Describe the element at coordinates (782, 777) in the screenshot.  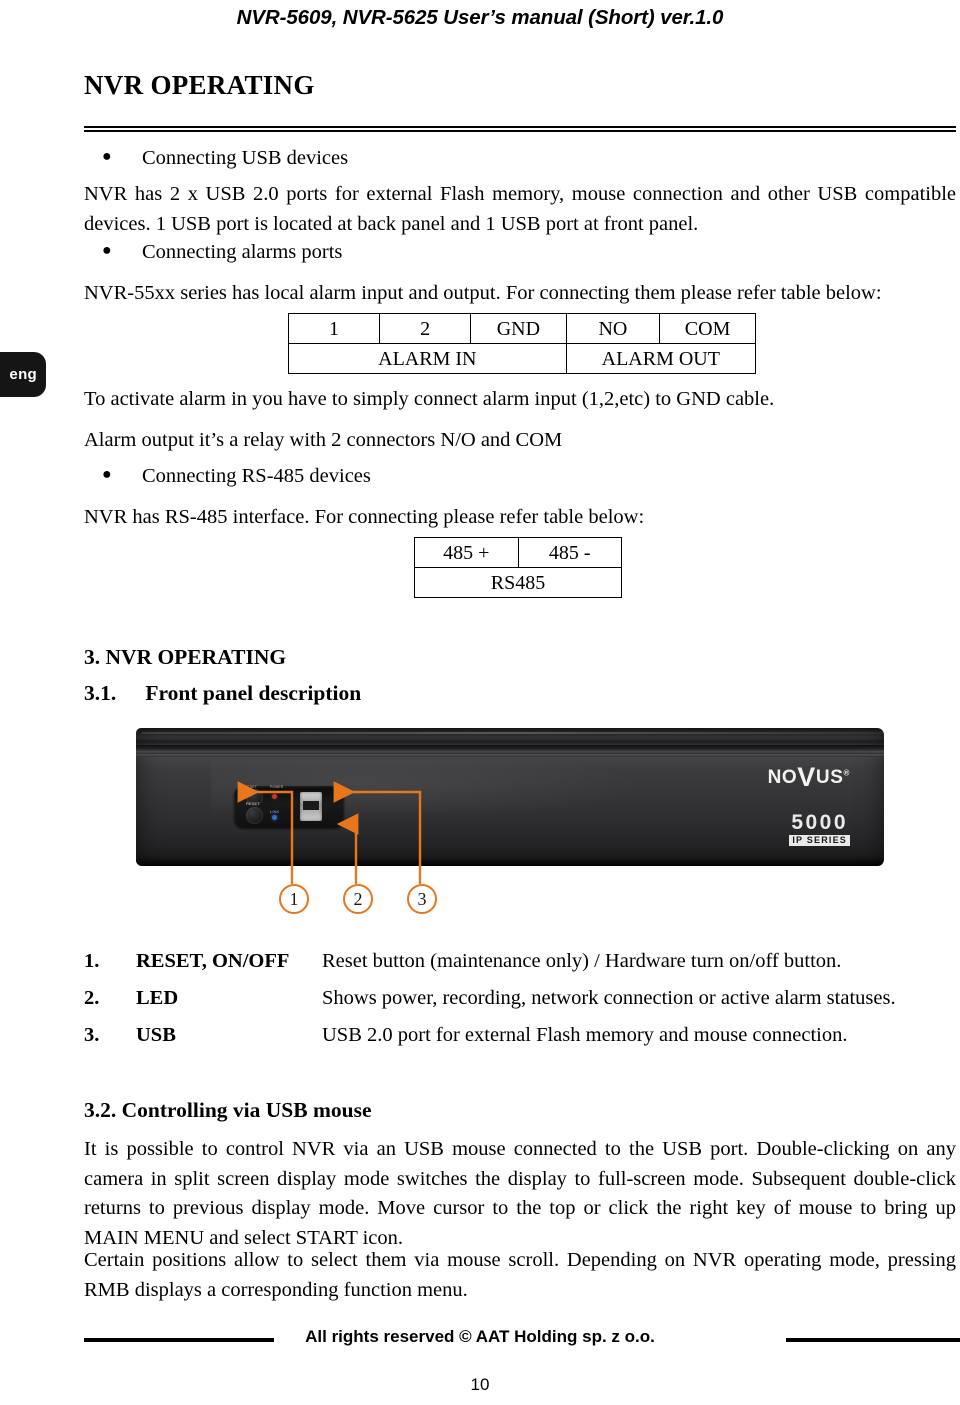
I see `novus-logo-no: NO` at that location.